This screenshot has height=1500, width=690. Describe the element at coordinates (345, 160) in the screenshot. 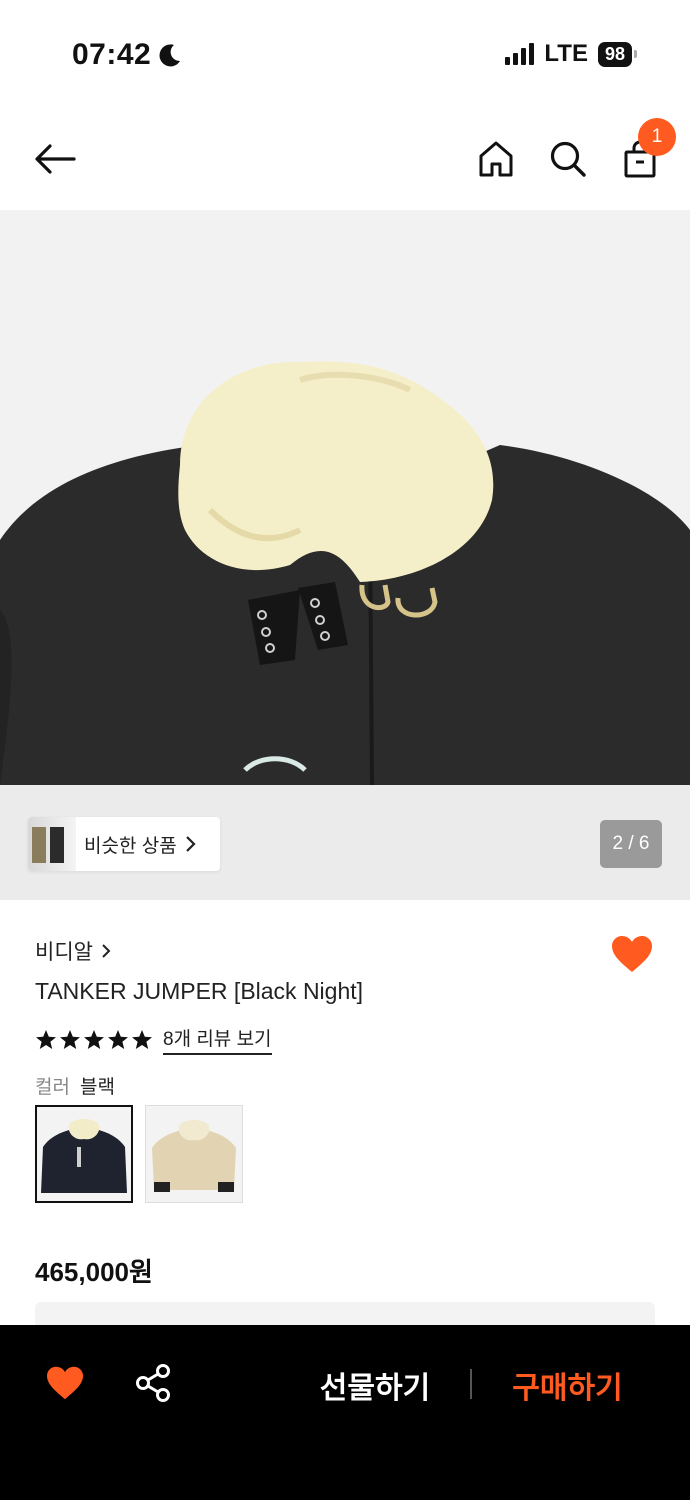

I see `top-nav: 1` at that location.